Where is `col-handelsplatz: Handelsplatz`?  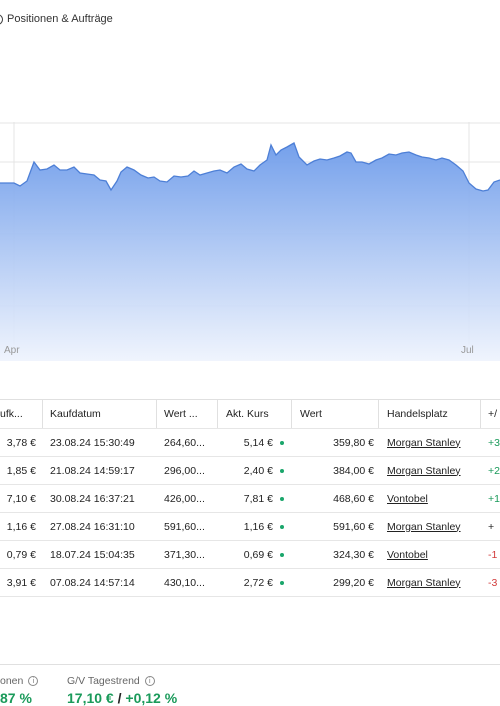 col-handelsplatz: Handelsplatz is located at coordinates (432, 414).